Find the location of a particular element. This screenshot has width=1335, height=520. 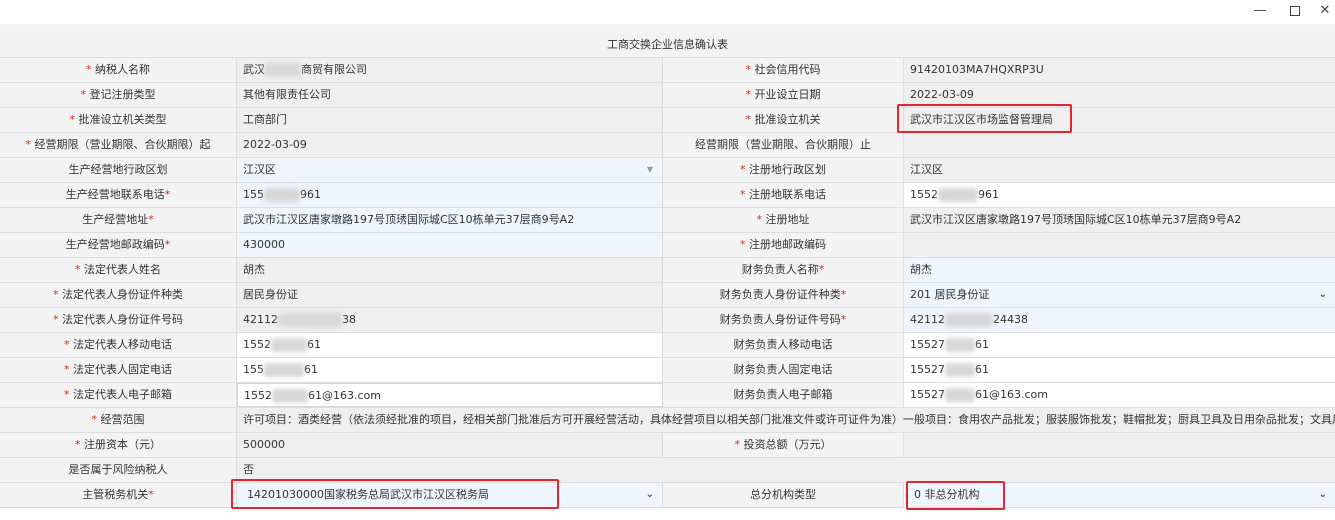

label-biz-district: 生产经营地行政区划 is located at coordinates (118, 170).